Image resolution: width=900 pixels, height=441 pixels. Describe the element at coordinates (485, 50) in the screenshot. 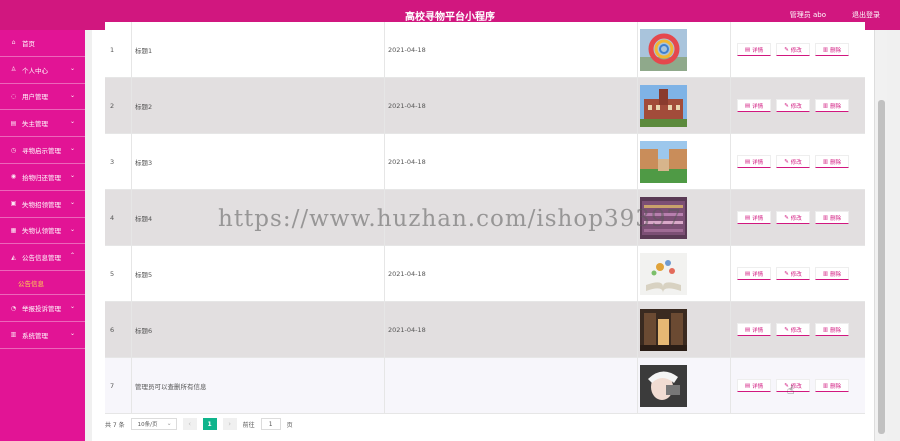

I see `table-row: 1 标题1 2021-04-18 ▤ 详情 ✎ 修改 ▥ 删除` at that location.